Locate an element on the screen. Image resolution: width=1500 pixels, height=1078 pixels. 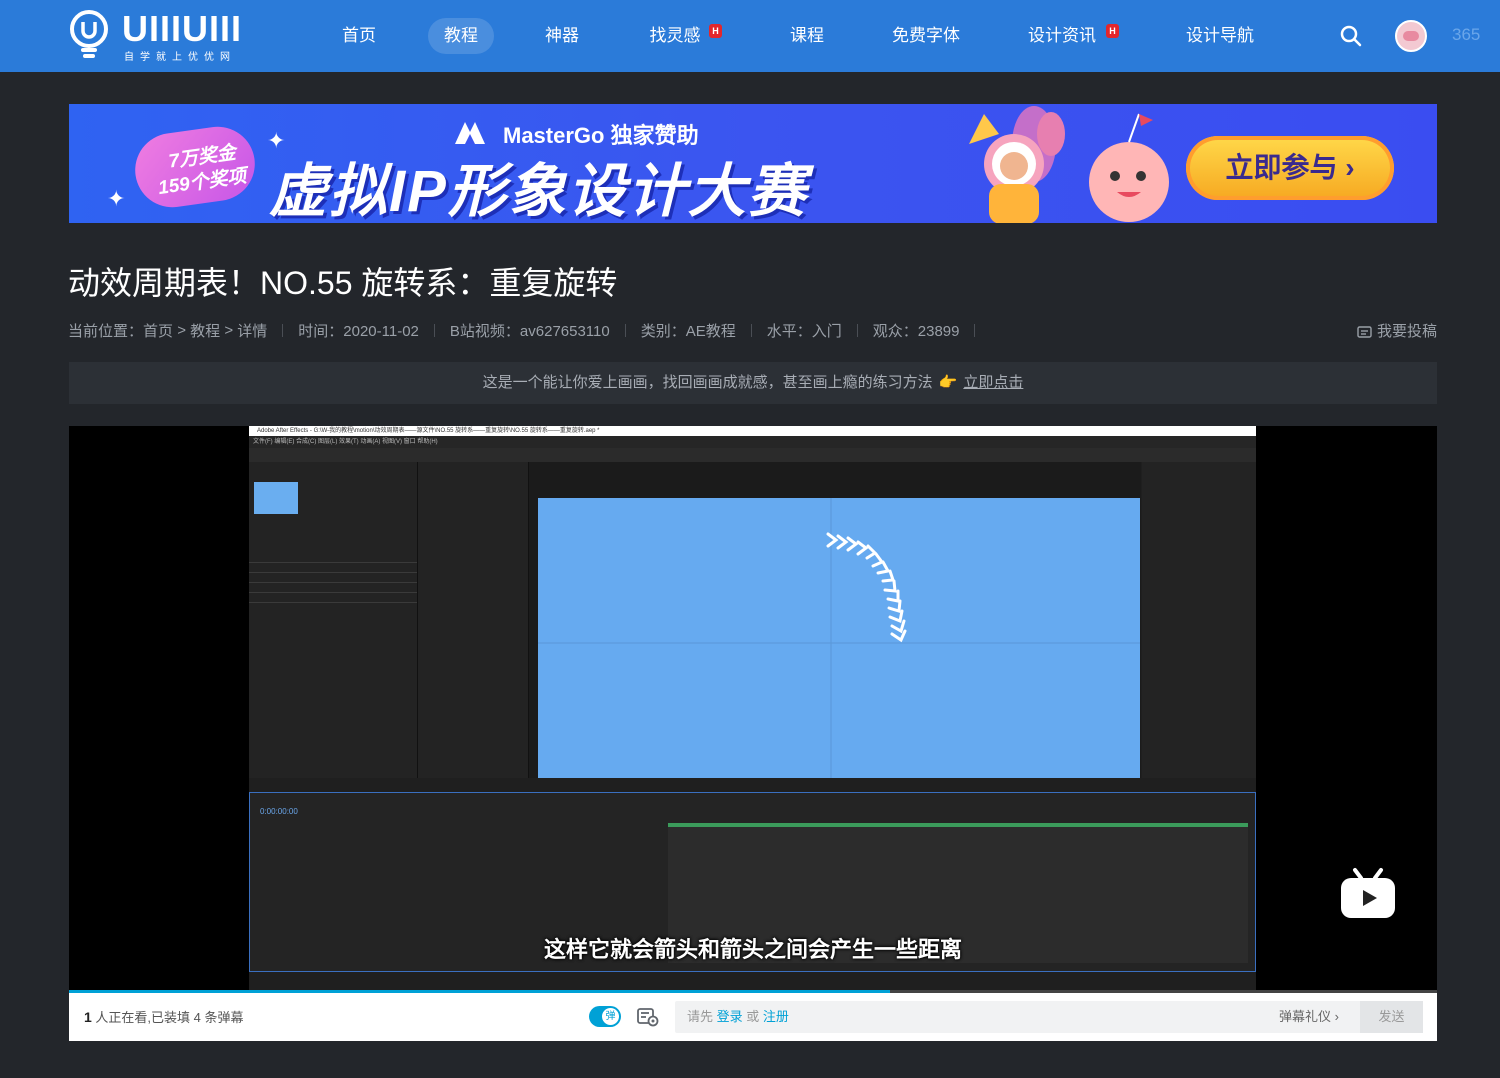
join-now-button: 立即参与 › is located at coordinates (1290, 168).